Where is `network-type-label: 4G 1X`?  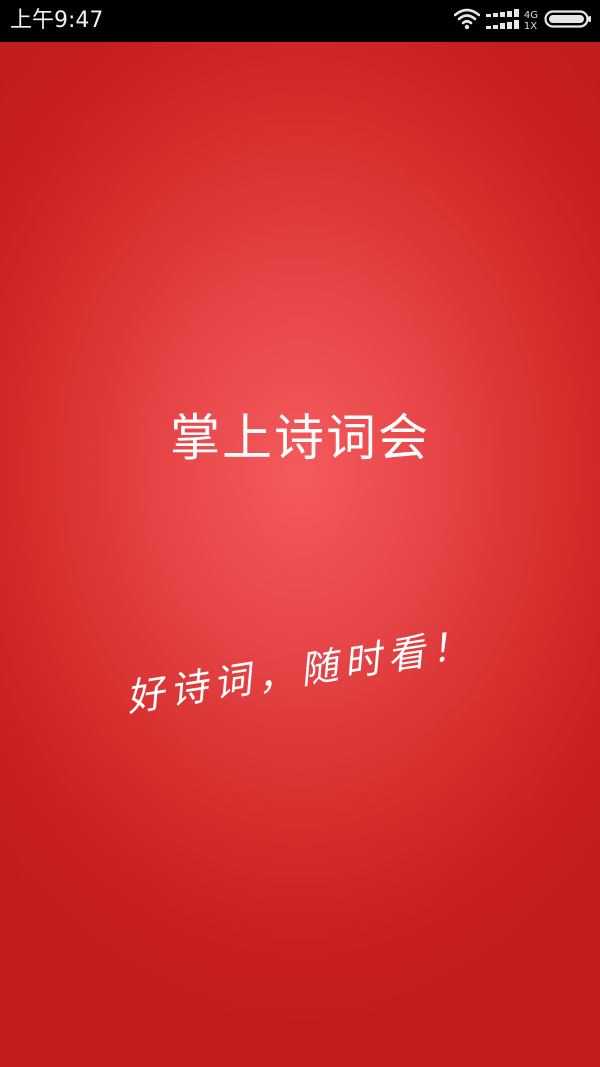 network-type-label: 4G 1X is located at coordinates (531, 21).